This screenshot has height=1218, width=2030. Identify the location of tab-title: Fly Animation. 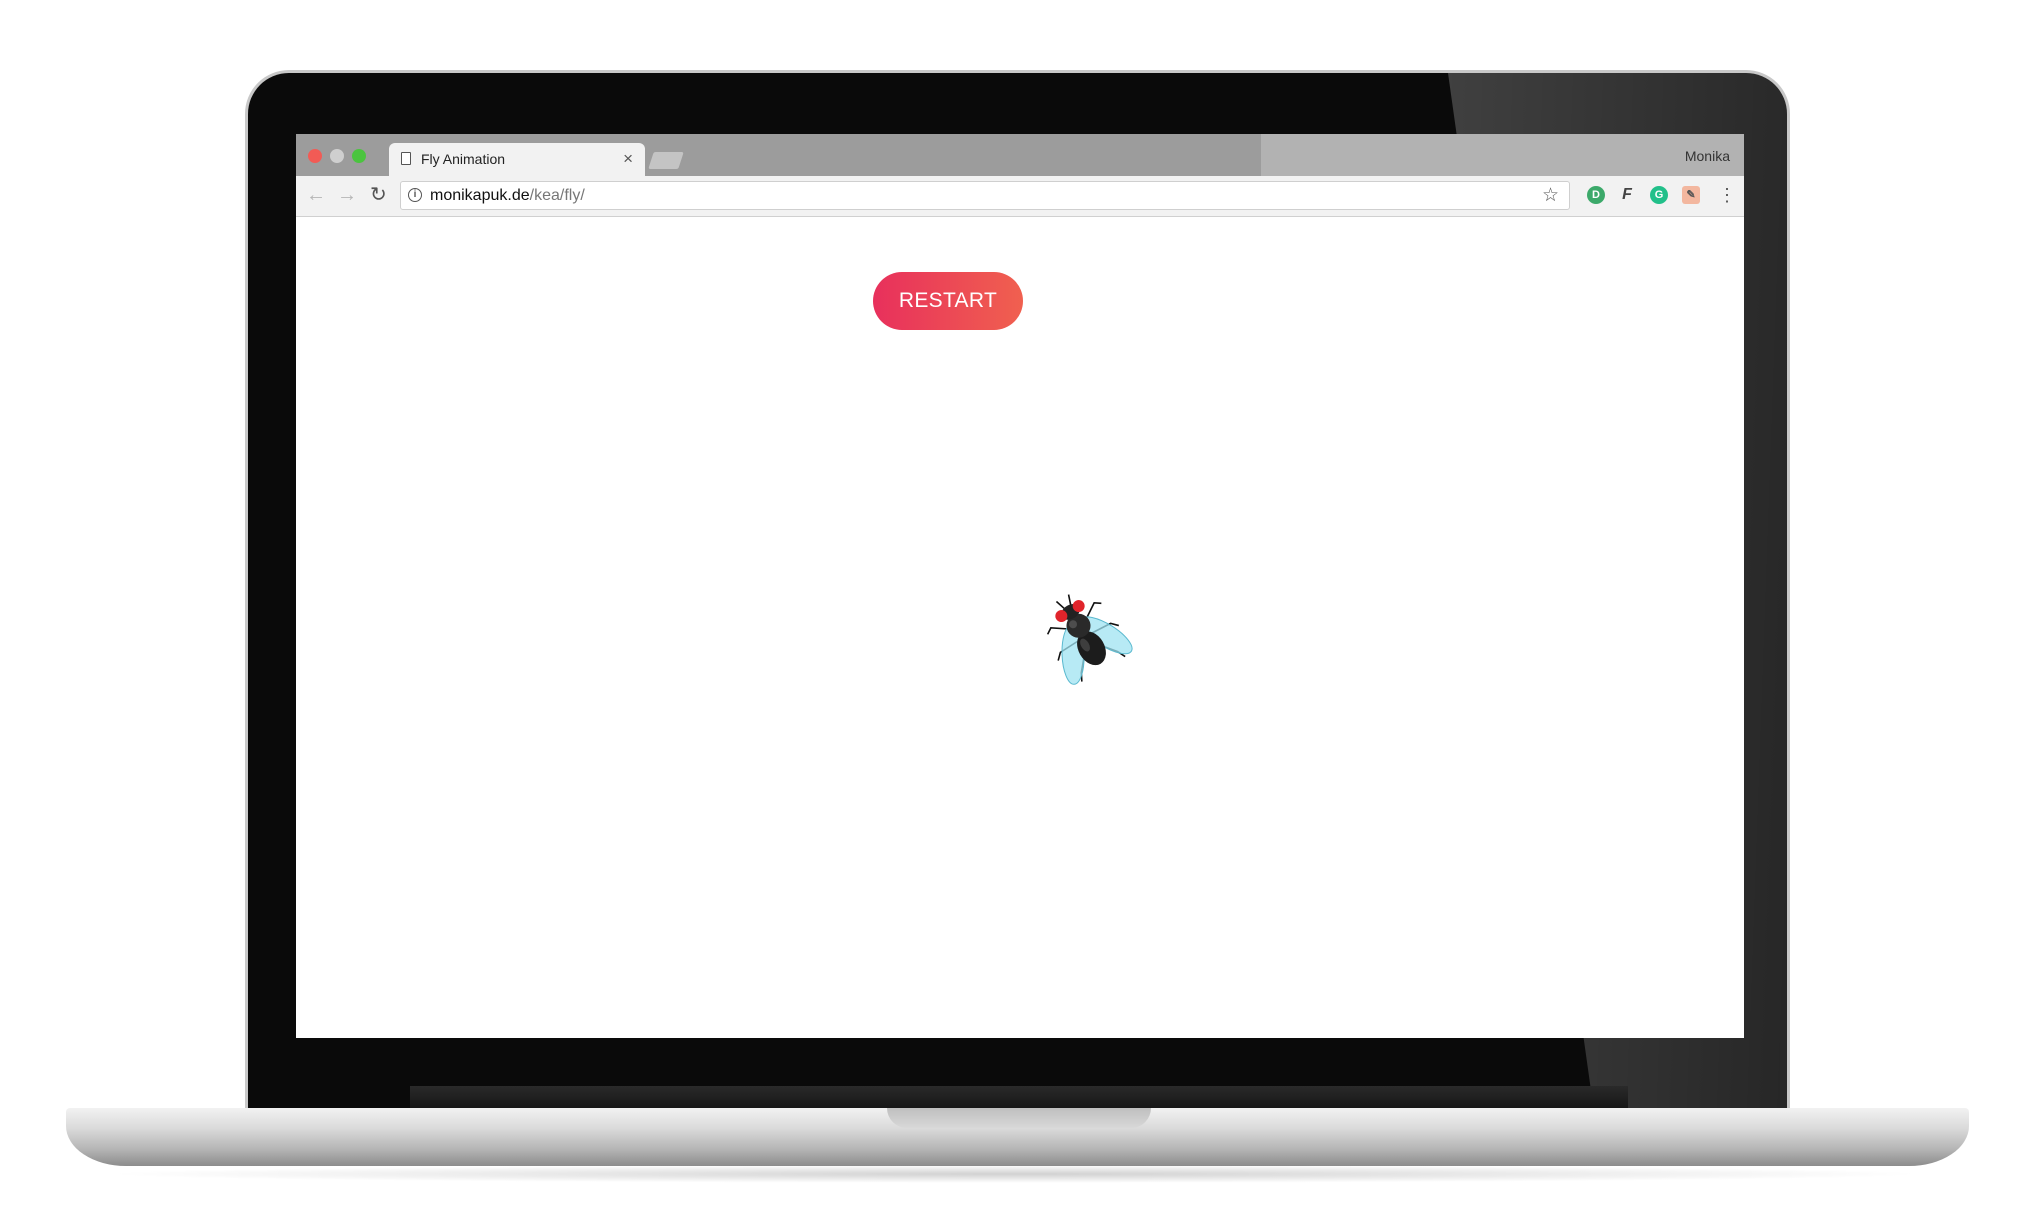
(463, 159).